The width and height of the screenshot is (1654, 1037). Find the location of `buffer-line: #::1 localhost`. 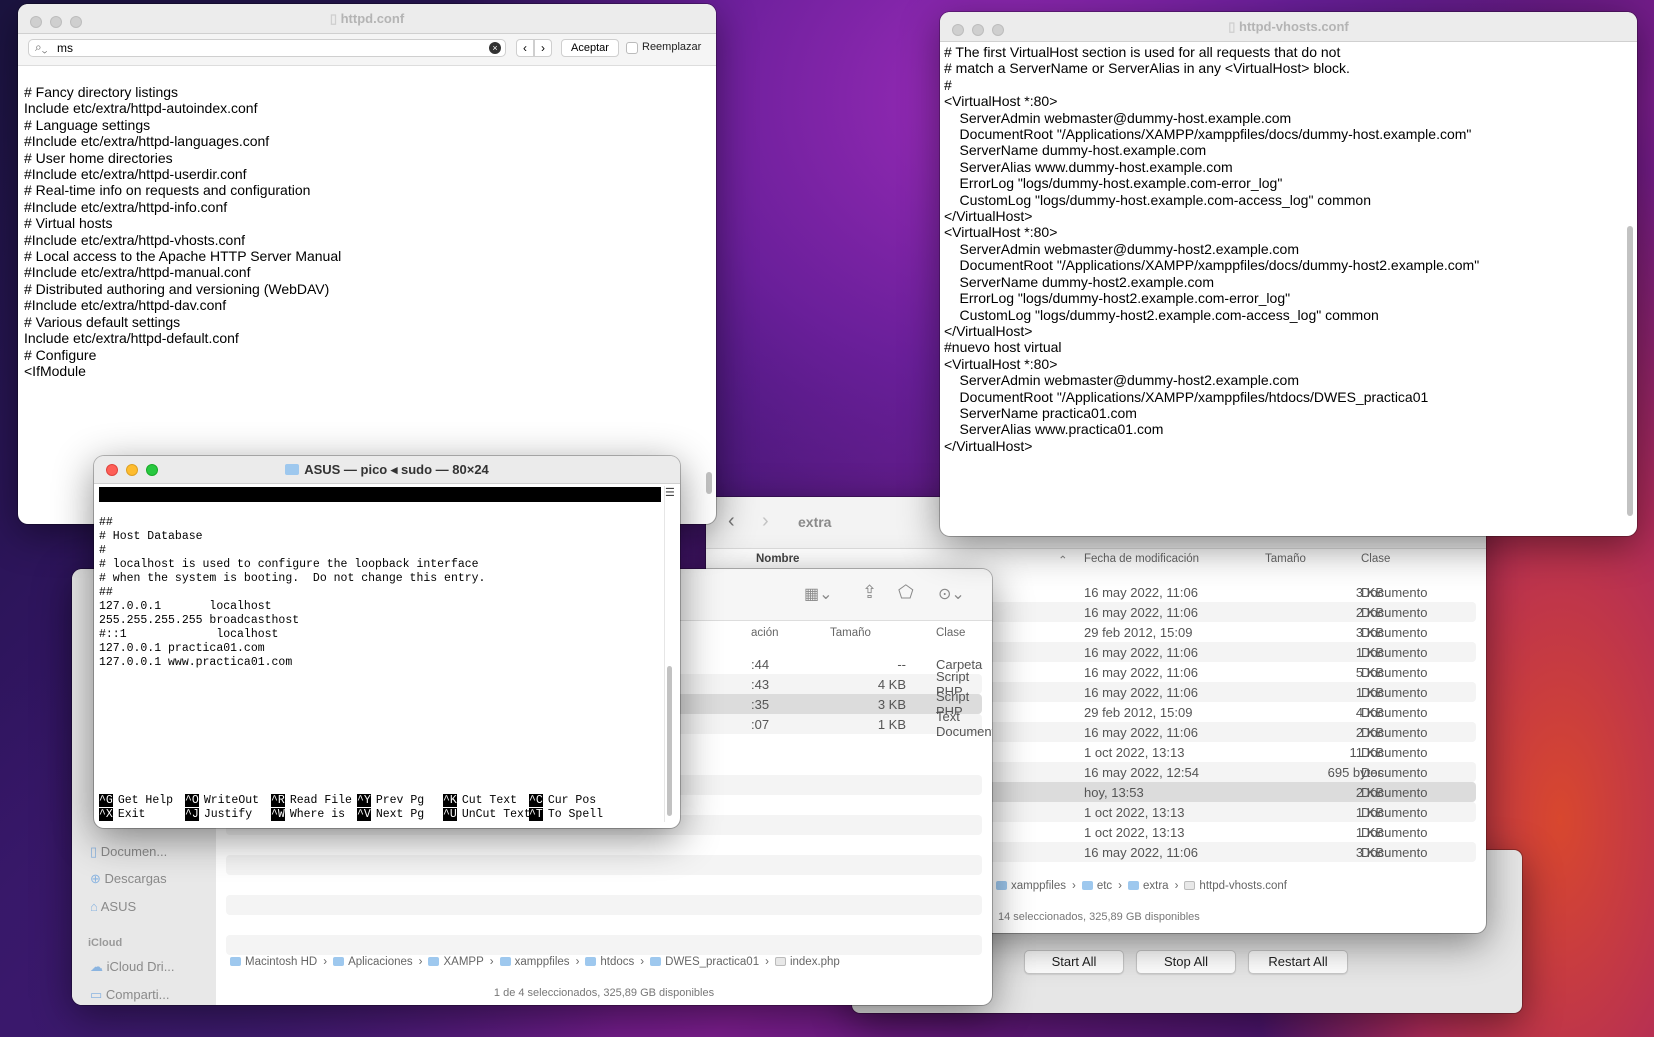

buffer-line: #::1 localhost is located at coordinates (189, 634).